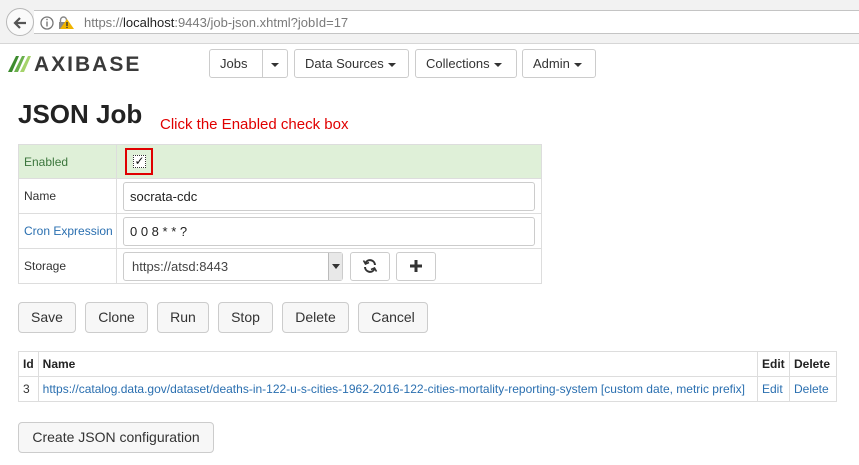 The image size is (859, 465). I want to click on row-edit-link: Edit, so click(772, 389).